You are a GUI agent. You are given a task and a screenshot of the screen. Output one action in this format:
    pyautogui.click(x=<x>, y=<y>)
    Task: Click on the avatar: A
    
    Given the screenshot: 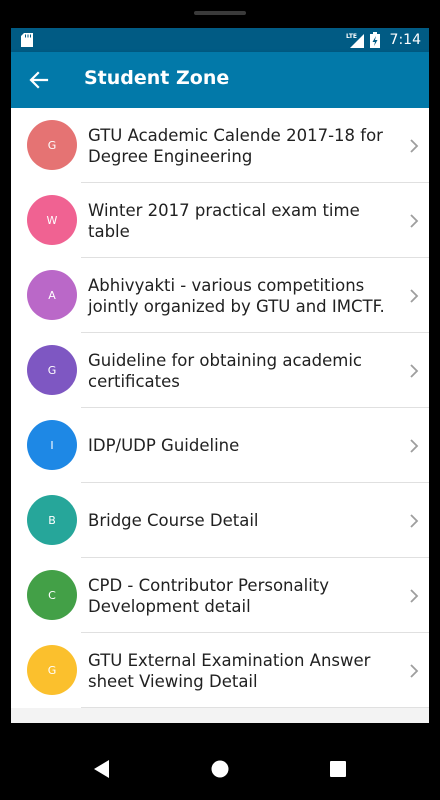 What is the action you would take?
    pyautogui.click(x=52, y=295)
    